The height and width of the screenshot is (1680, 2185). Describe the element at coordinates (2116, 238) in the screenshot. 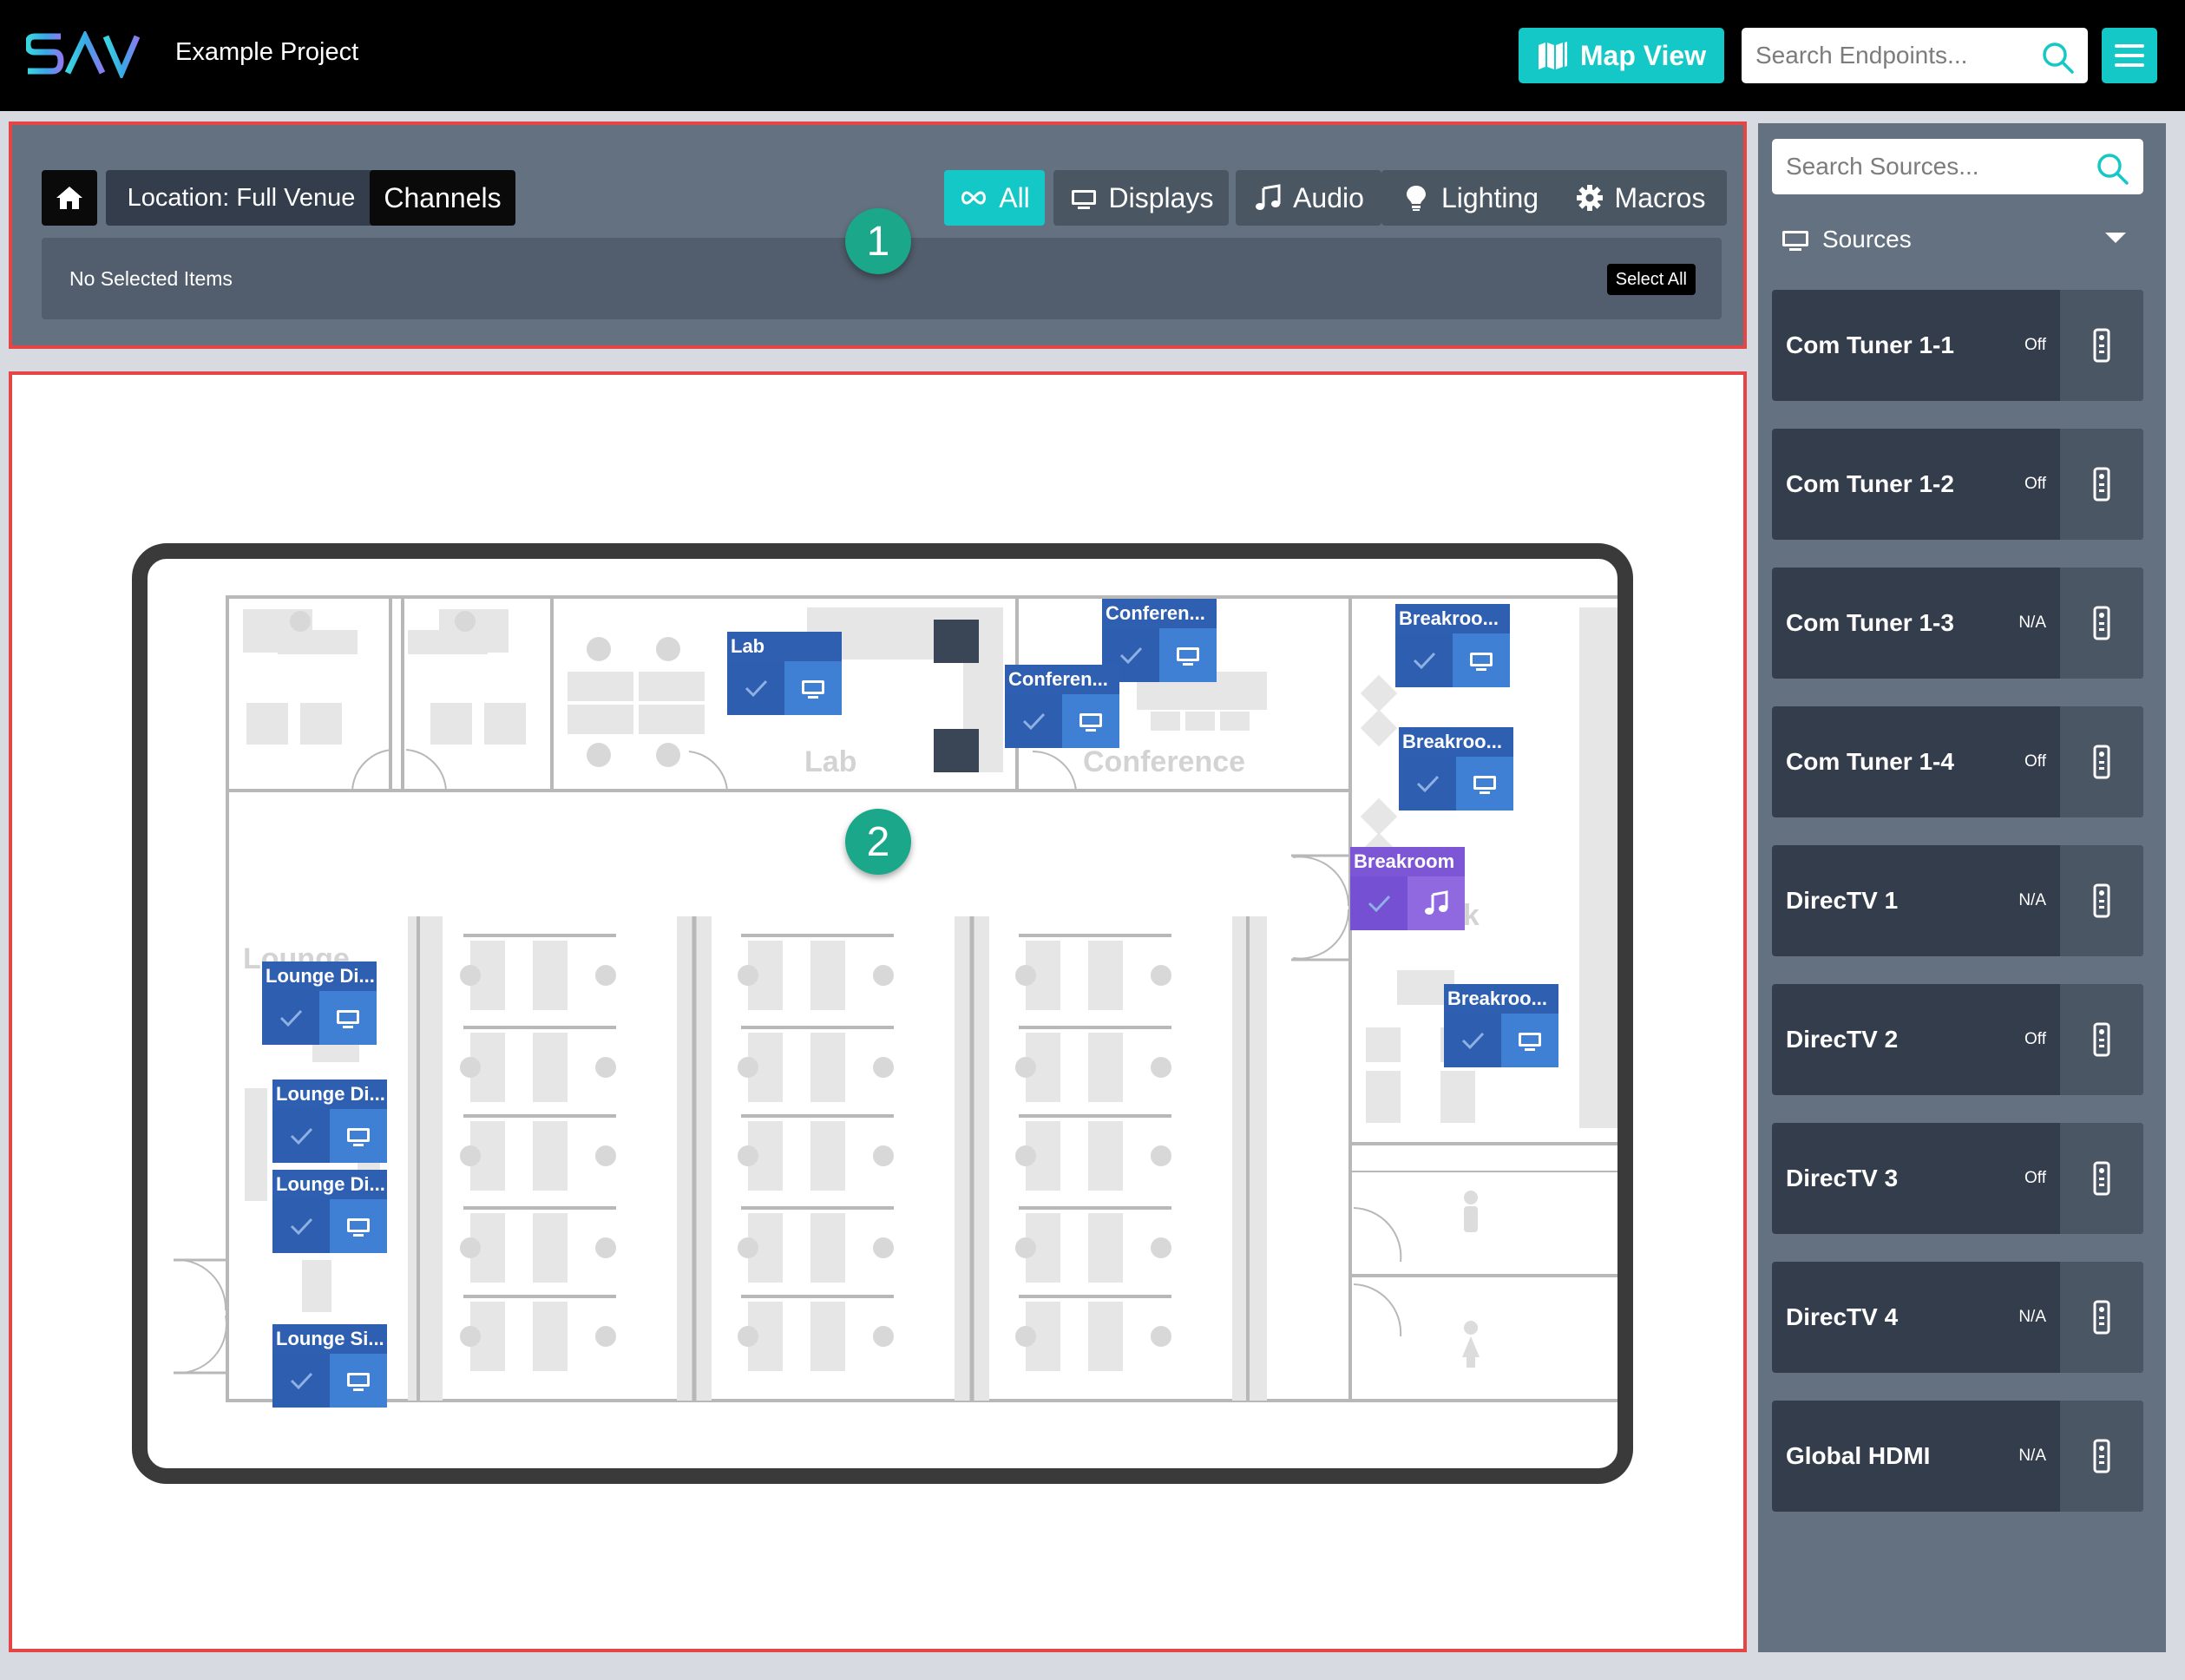

I see `caret-down-icon` at that location.